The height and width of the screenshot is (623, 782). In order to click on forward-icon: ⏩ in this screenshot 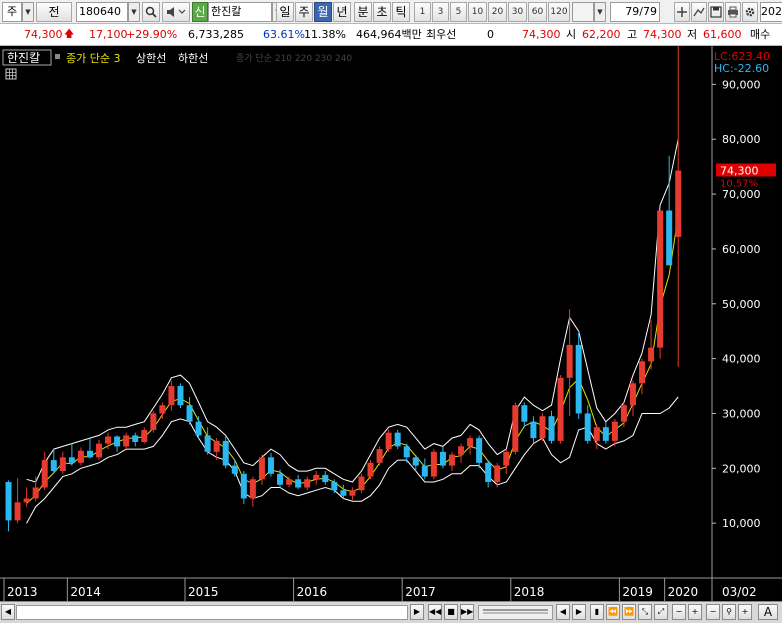, I will do `click(629, 612)`.